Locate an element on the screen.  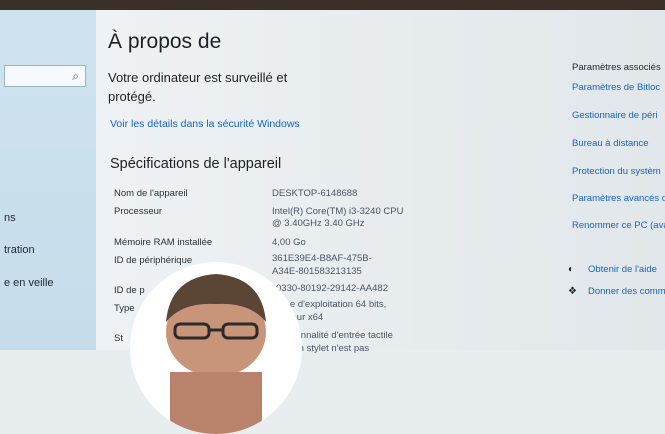
feedback-icon: ❖ is located at coordinates (572, 291).